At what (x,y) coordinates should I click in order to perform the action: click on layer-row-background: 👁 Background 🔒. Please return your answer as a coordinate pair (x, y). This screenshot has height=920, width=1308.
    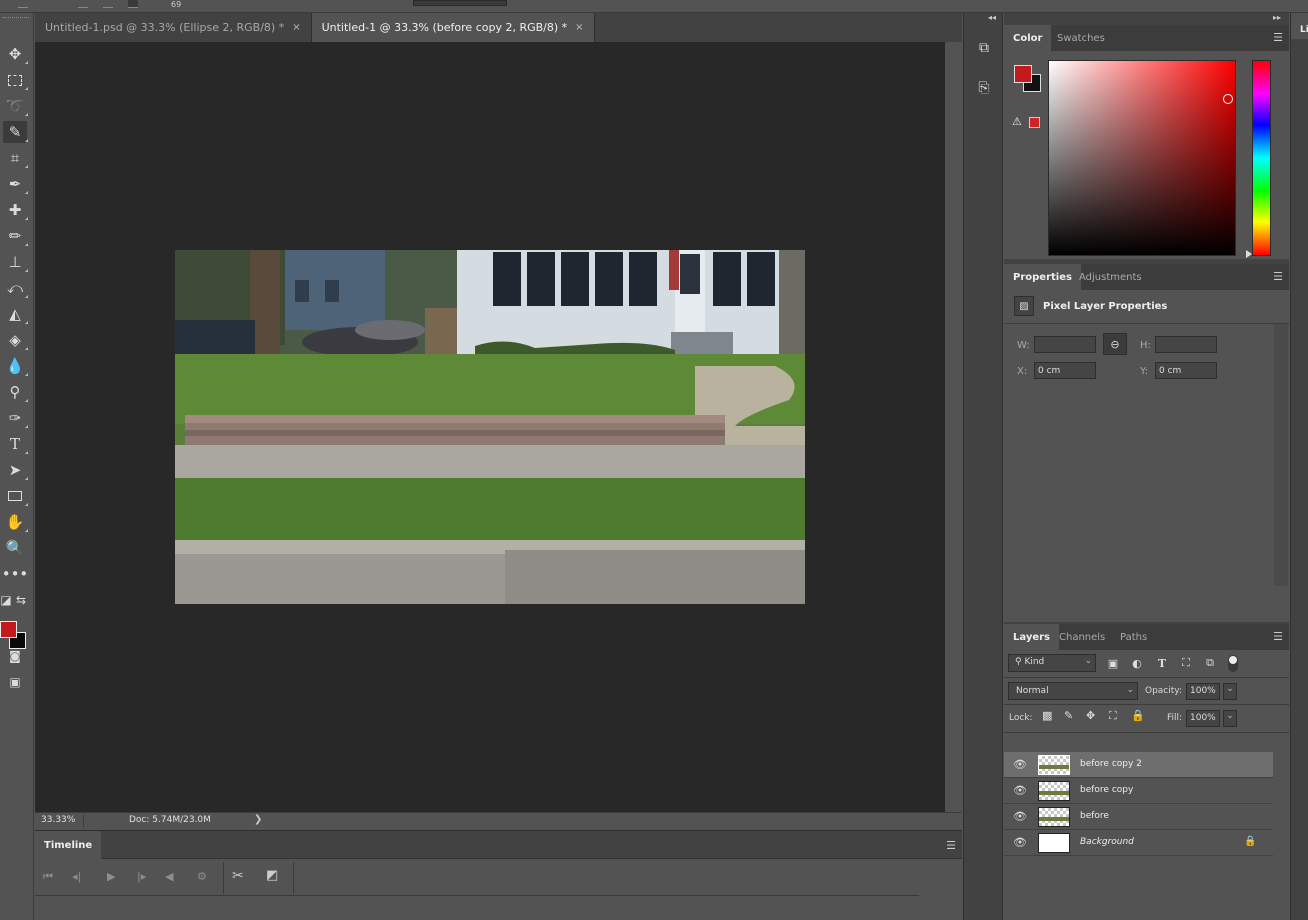
    Looking at the image, I should click on (1138, 843).